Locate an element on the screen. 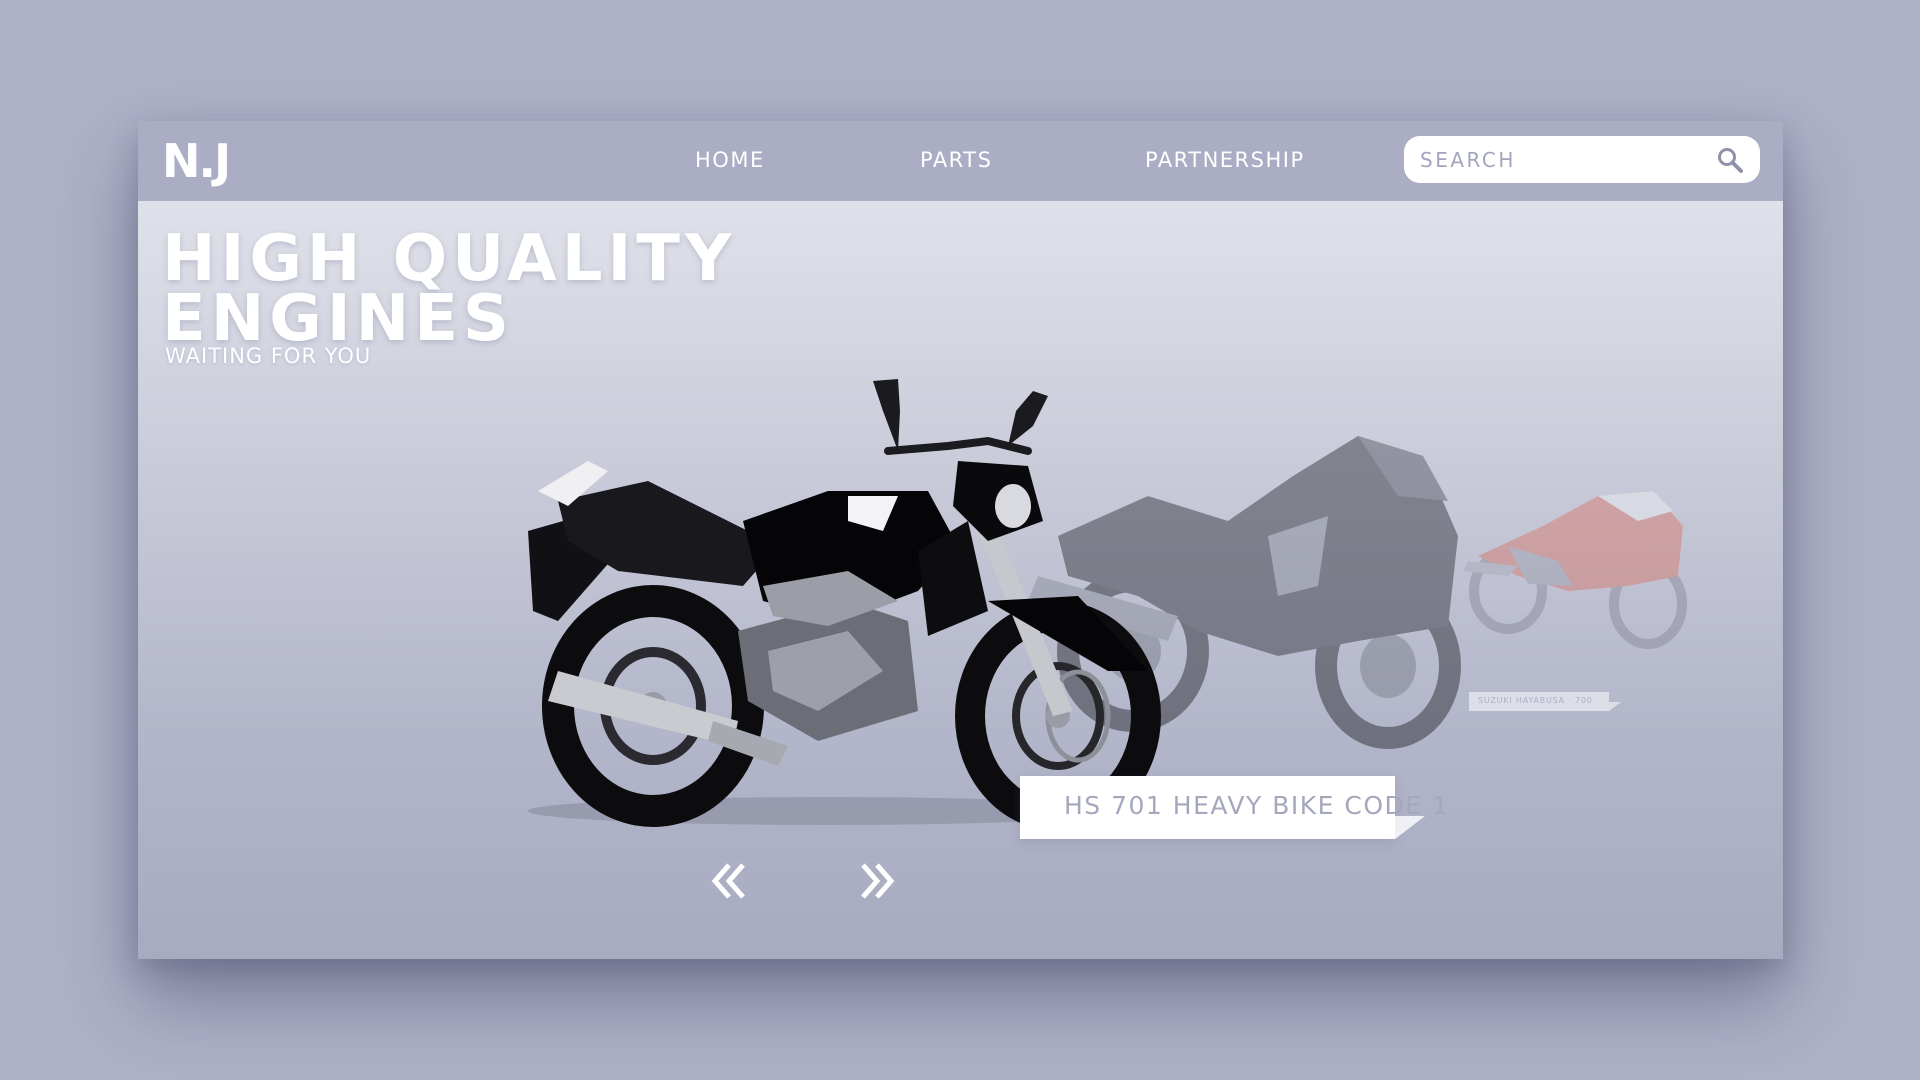 The height and width of the screenshot is (1080, 1920). search-box is located at coordinates (1582, 159).